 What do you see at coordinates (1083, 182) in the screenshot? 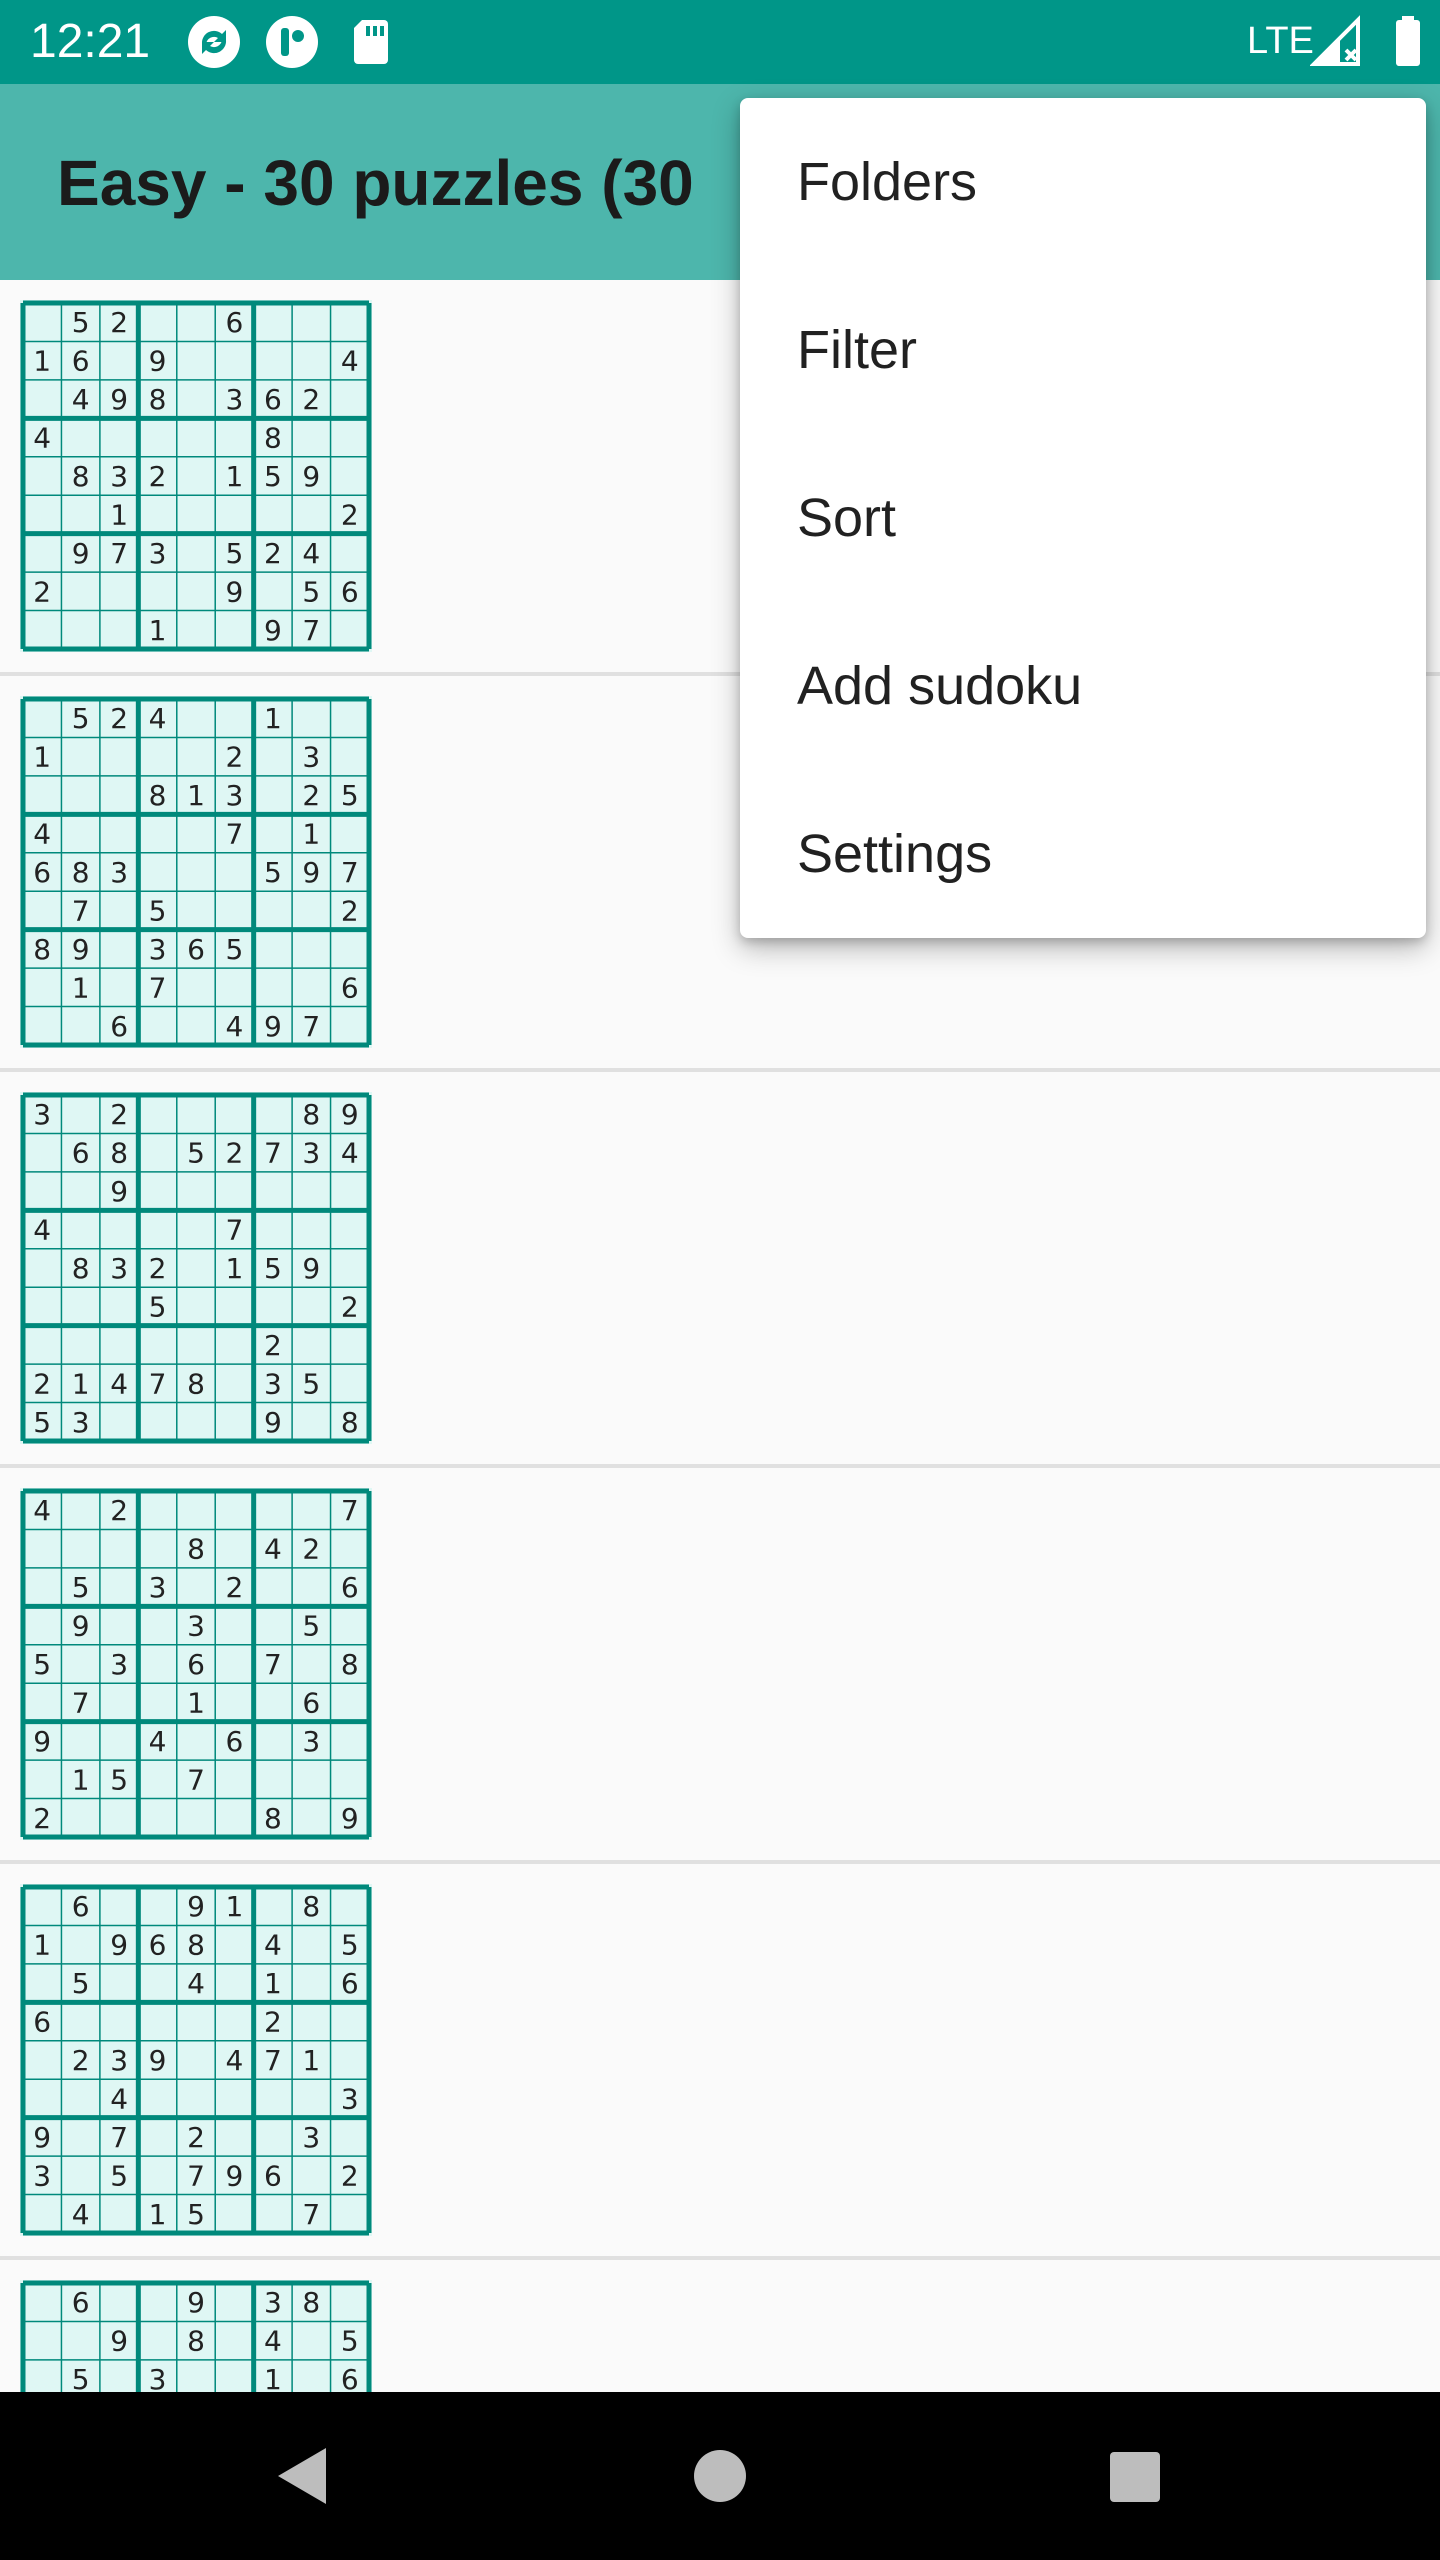
I see `menu-item-folders: Folders` at bounding box center [1083, 182].